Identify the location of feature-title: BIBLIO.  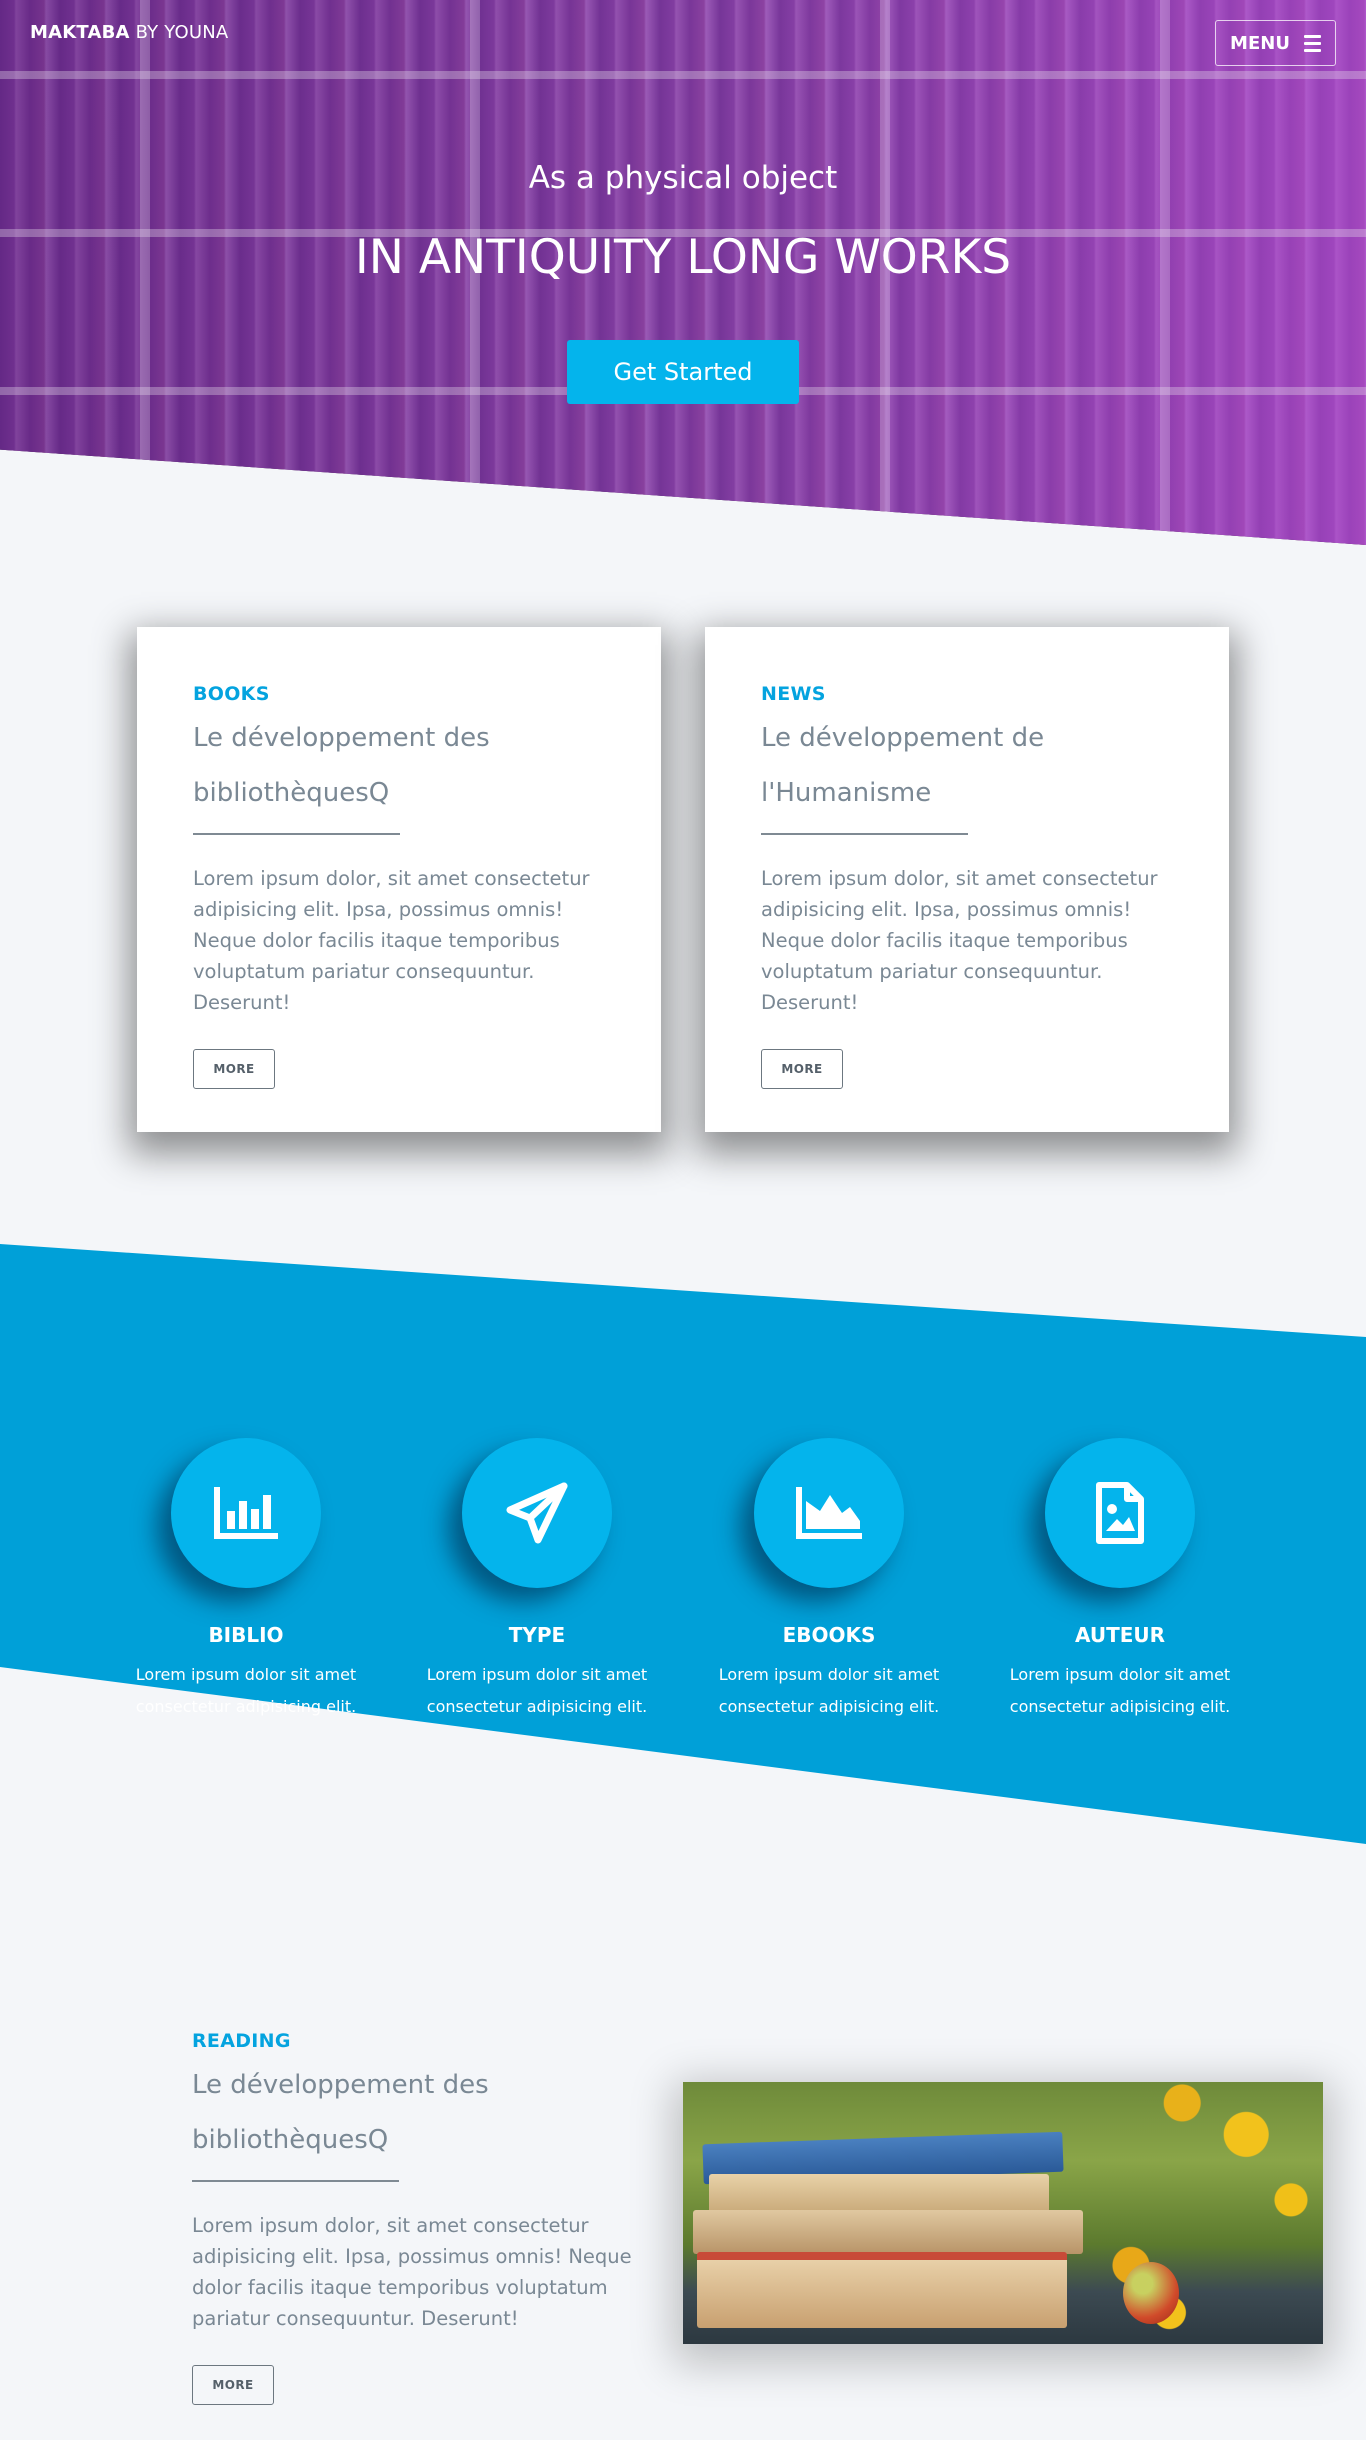
(246, 1635).